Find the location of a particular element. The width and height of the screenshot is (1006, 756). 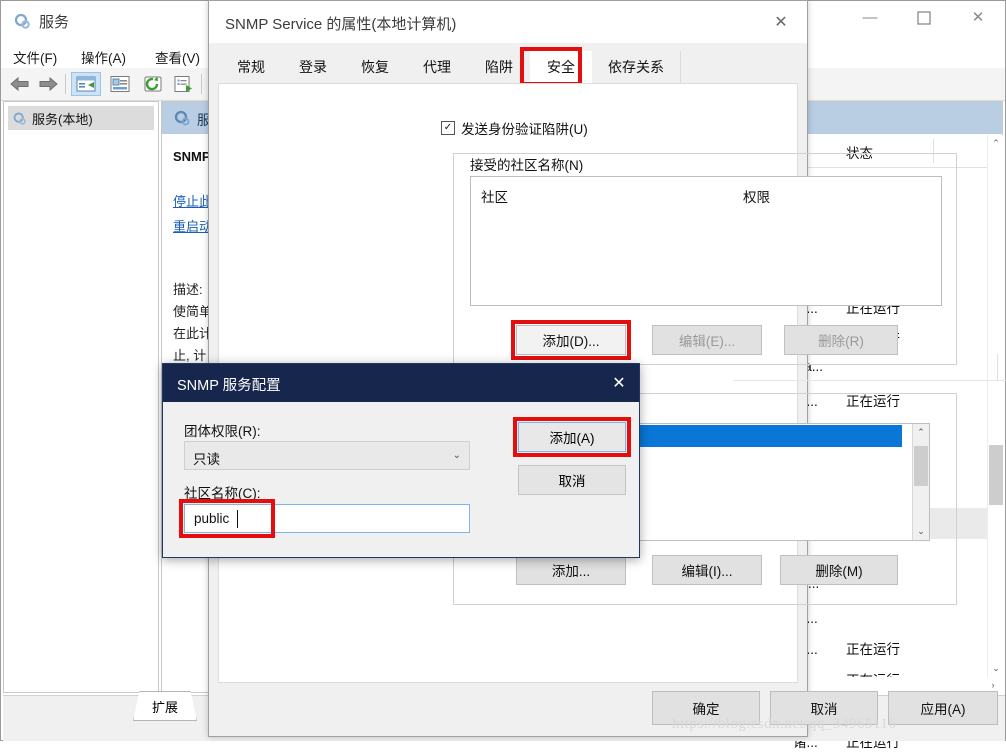

watermark-text: https://blog.csdn.net/qq_34965116 is located at coordinates (784, 724).